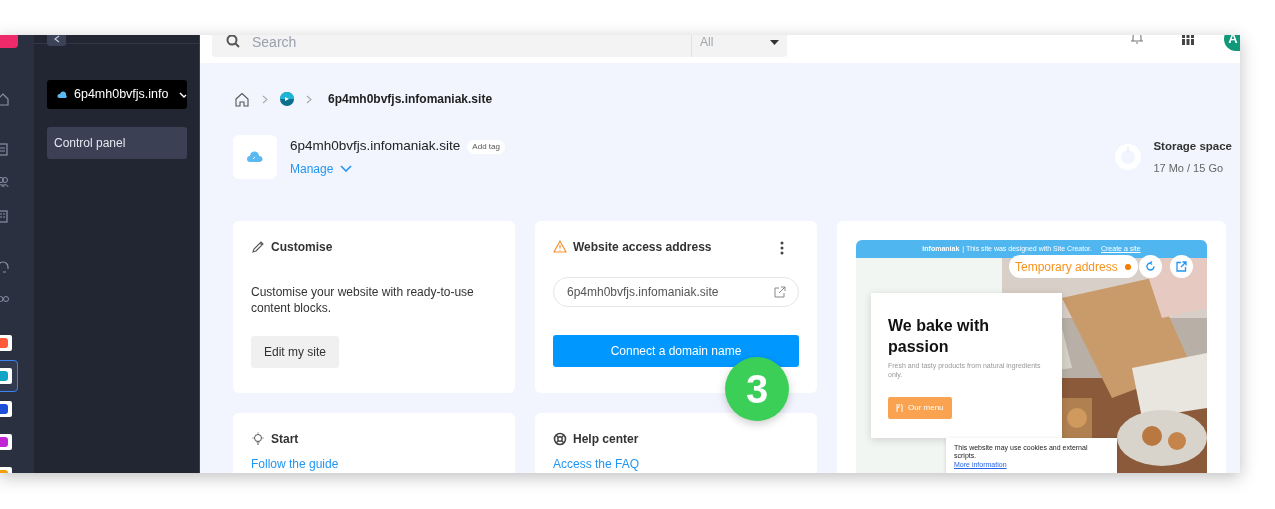 The width and height of the screenshot is (1275, 509). Describe the element at coordinates (258, 247) in the screenshot. I see `pencil-icon` at that location.